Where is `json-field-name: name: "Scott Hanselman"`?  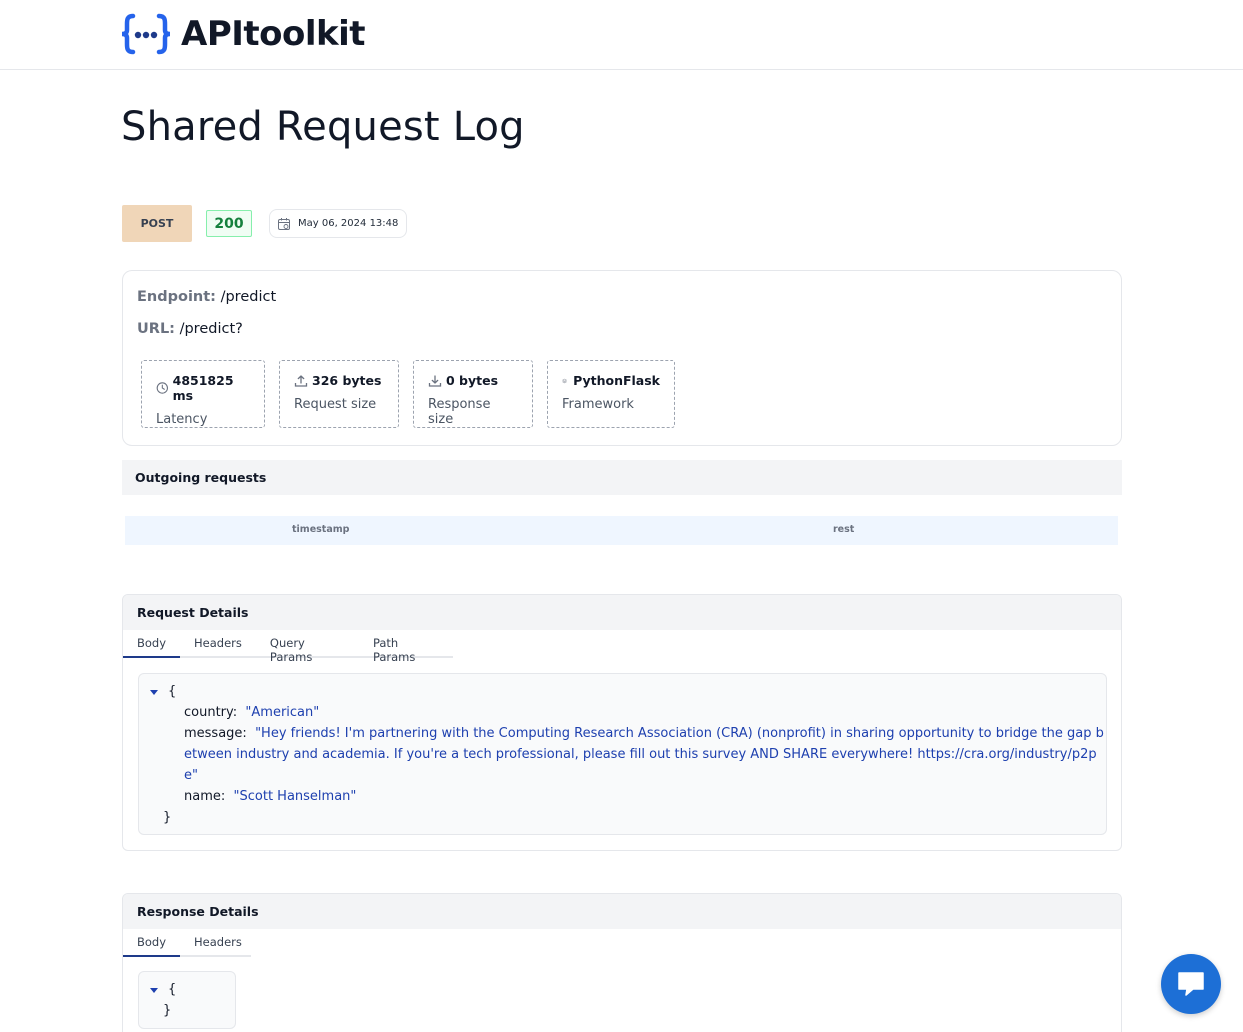 json-field-name: name: "Scott Hanselman" is located at coordinates (270, 796).